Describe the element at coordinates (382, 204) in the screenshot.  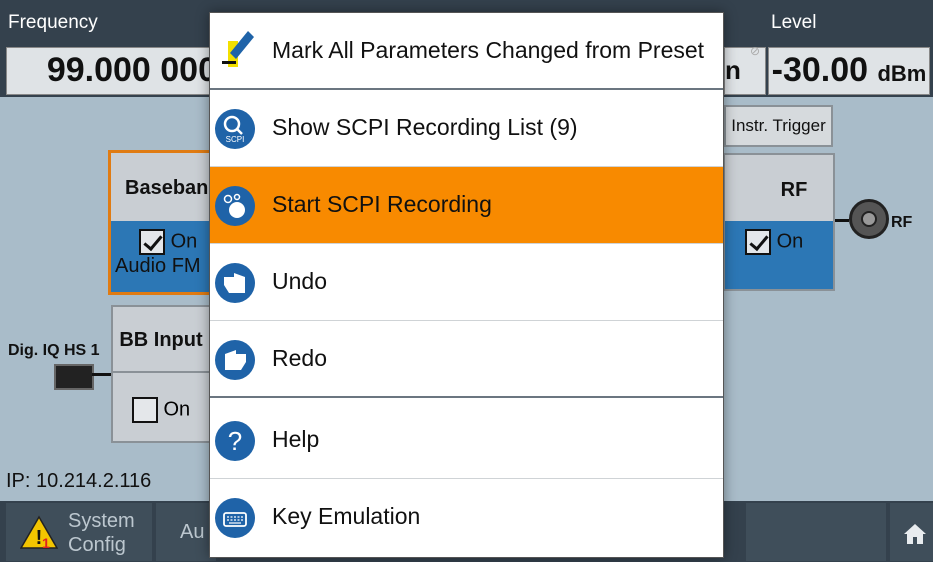
I see `menu-label: Start SCPI Recording` at that location.